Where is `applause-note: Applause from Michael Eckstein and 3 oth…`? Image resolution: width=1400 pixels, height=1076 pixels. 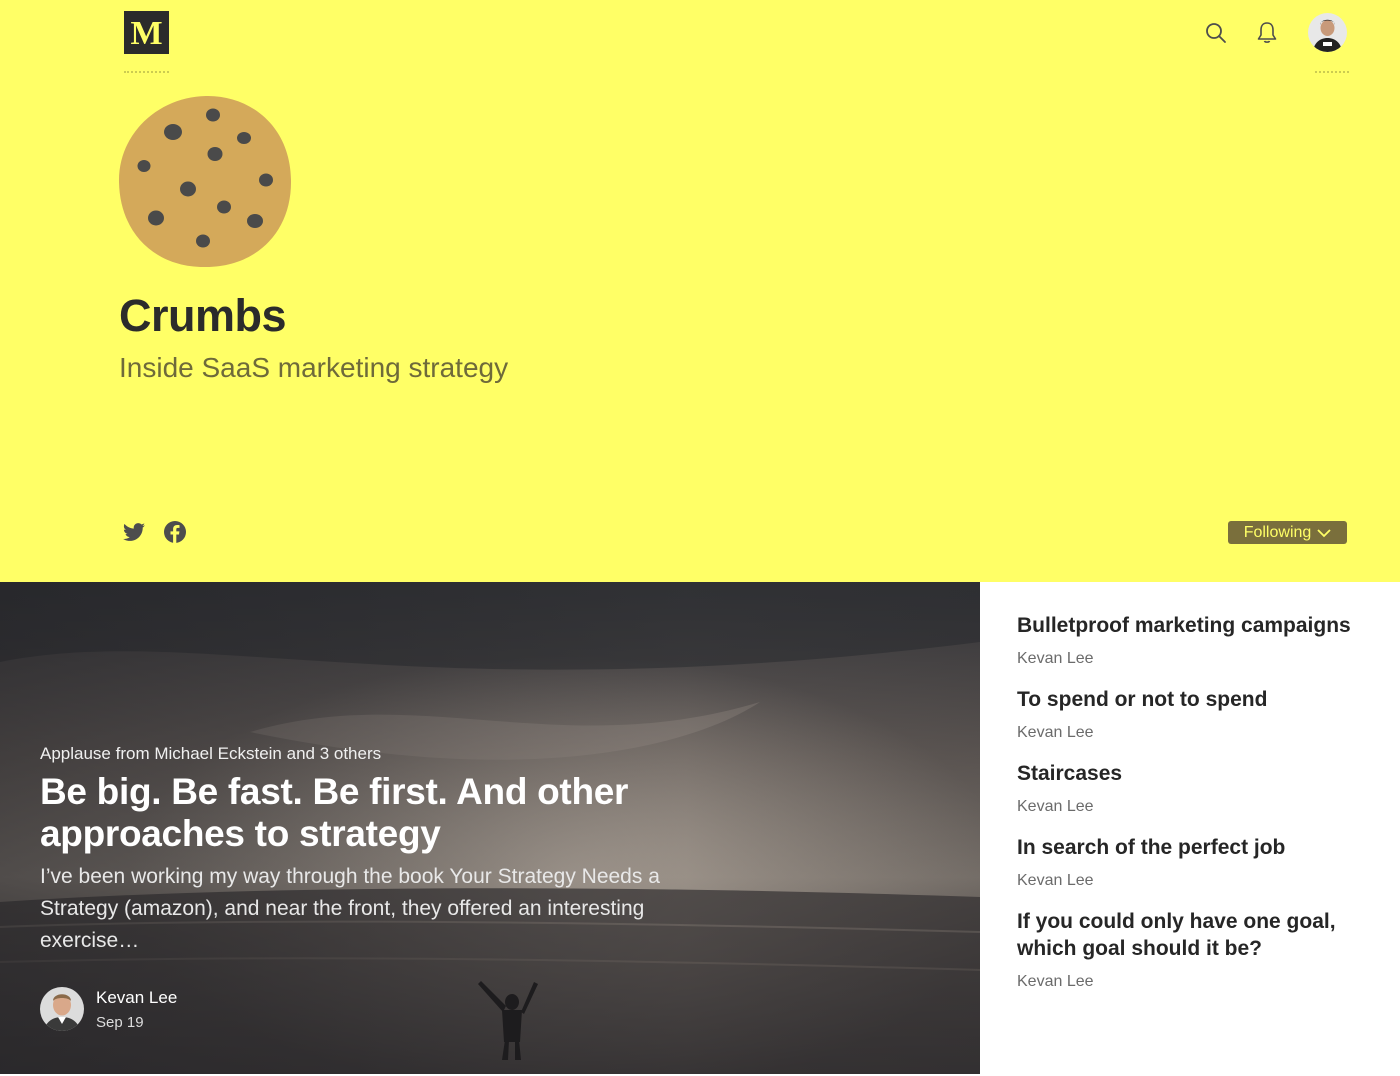 applause-note: Applause from Michael Eckstein and 3 oth… is located at coordinates (370, 754).